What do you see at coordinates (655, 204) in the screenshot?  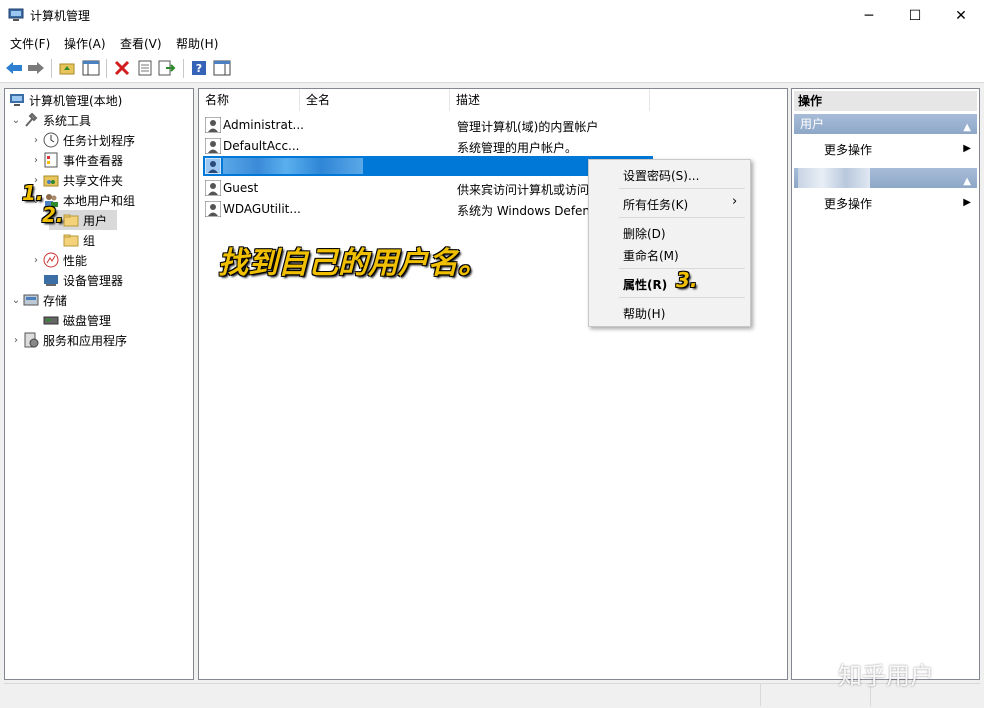 I see `menu-item-all-tasks: 所有任务(K)` at bounding box center [655, 204].